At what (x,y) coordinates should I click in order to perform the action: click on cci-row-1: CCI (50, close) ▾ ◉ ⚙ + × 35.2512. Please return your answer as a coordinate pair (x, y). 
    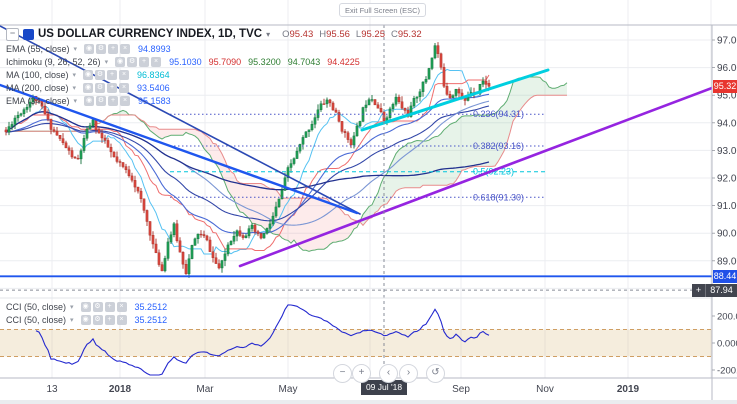
    Looking at the image, I should click on (86, 319).